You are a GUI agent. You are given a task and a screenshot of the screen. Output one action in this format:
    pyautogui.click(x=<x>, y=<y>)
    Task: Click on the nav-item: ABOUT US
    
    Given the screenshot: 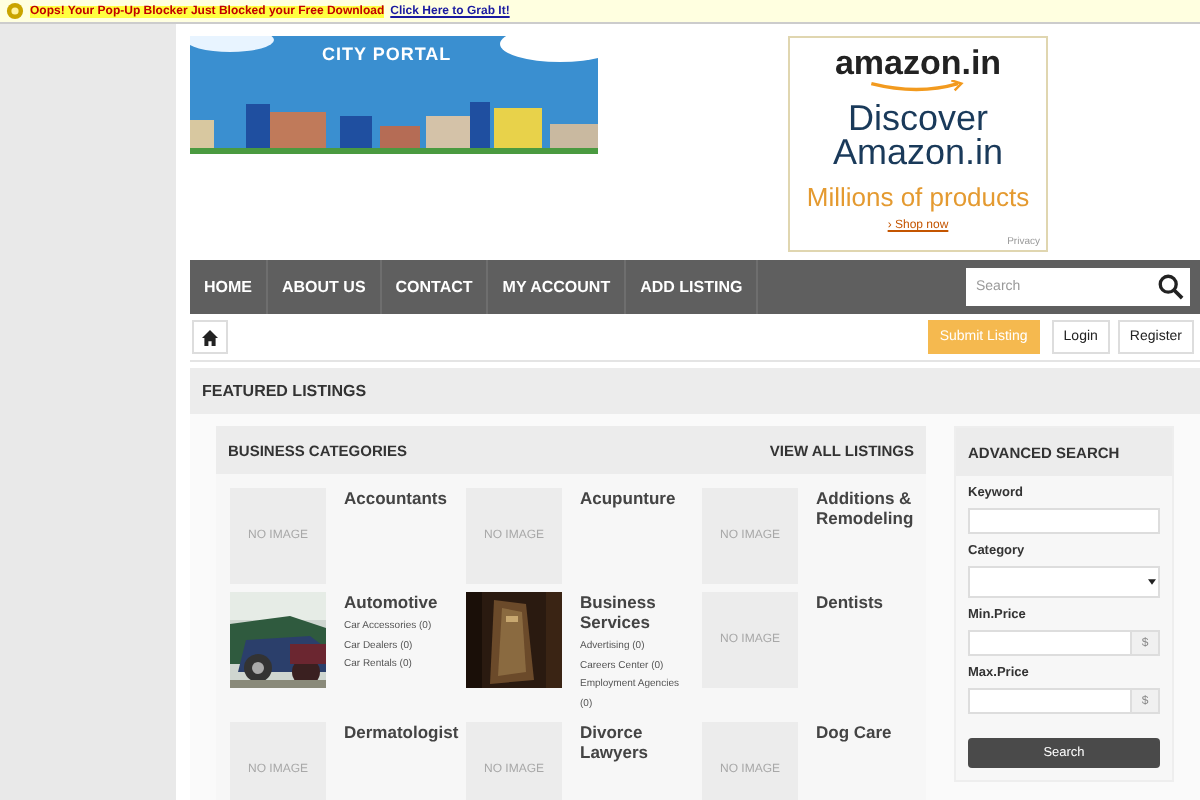 What is the action you would take?
    pyautogui.click(x=325, y=287)
    